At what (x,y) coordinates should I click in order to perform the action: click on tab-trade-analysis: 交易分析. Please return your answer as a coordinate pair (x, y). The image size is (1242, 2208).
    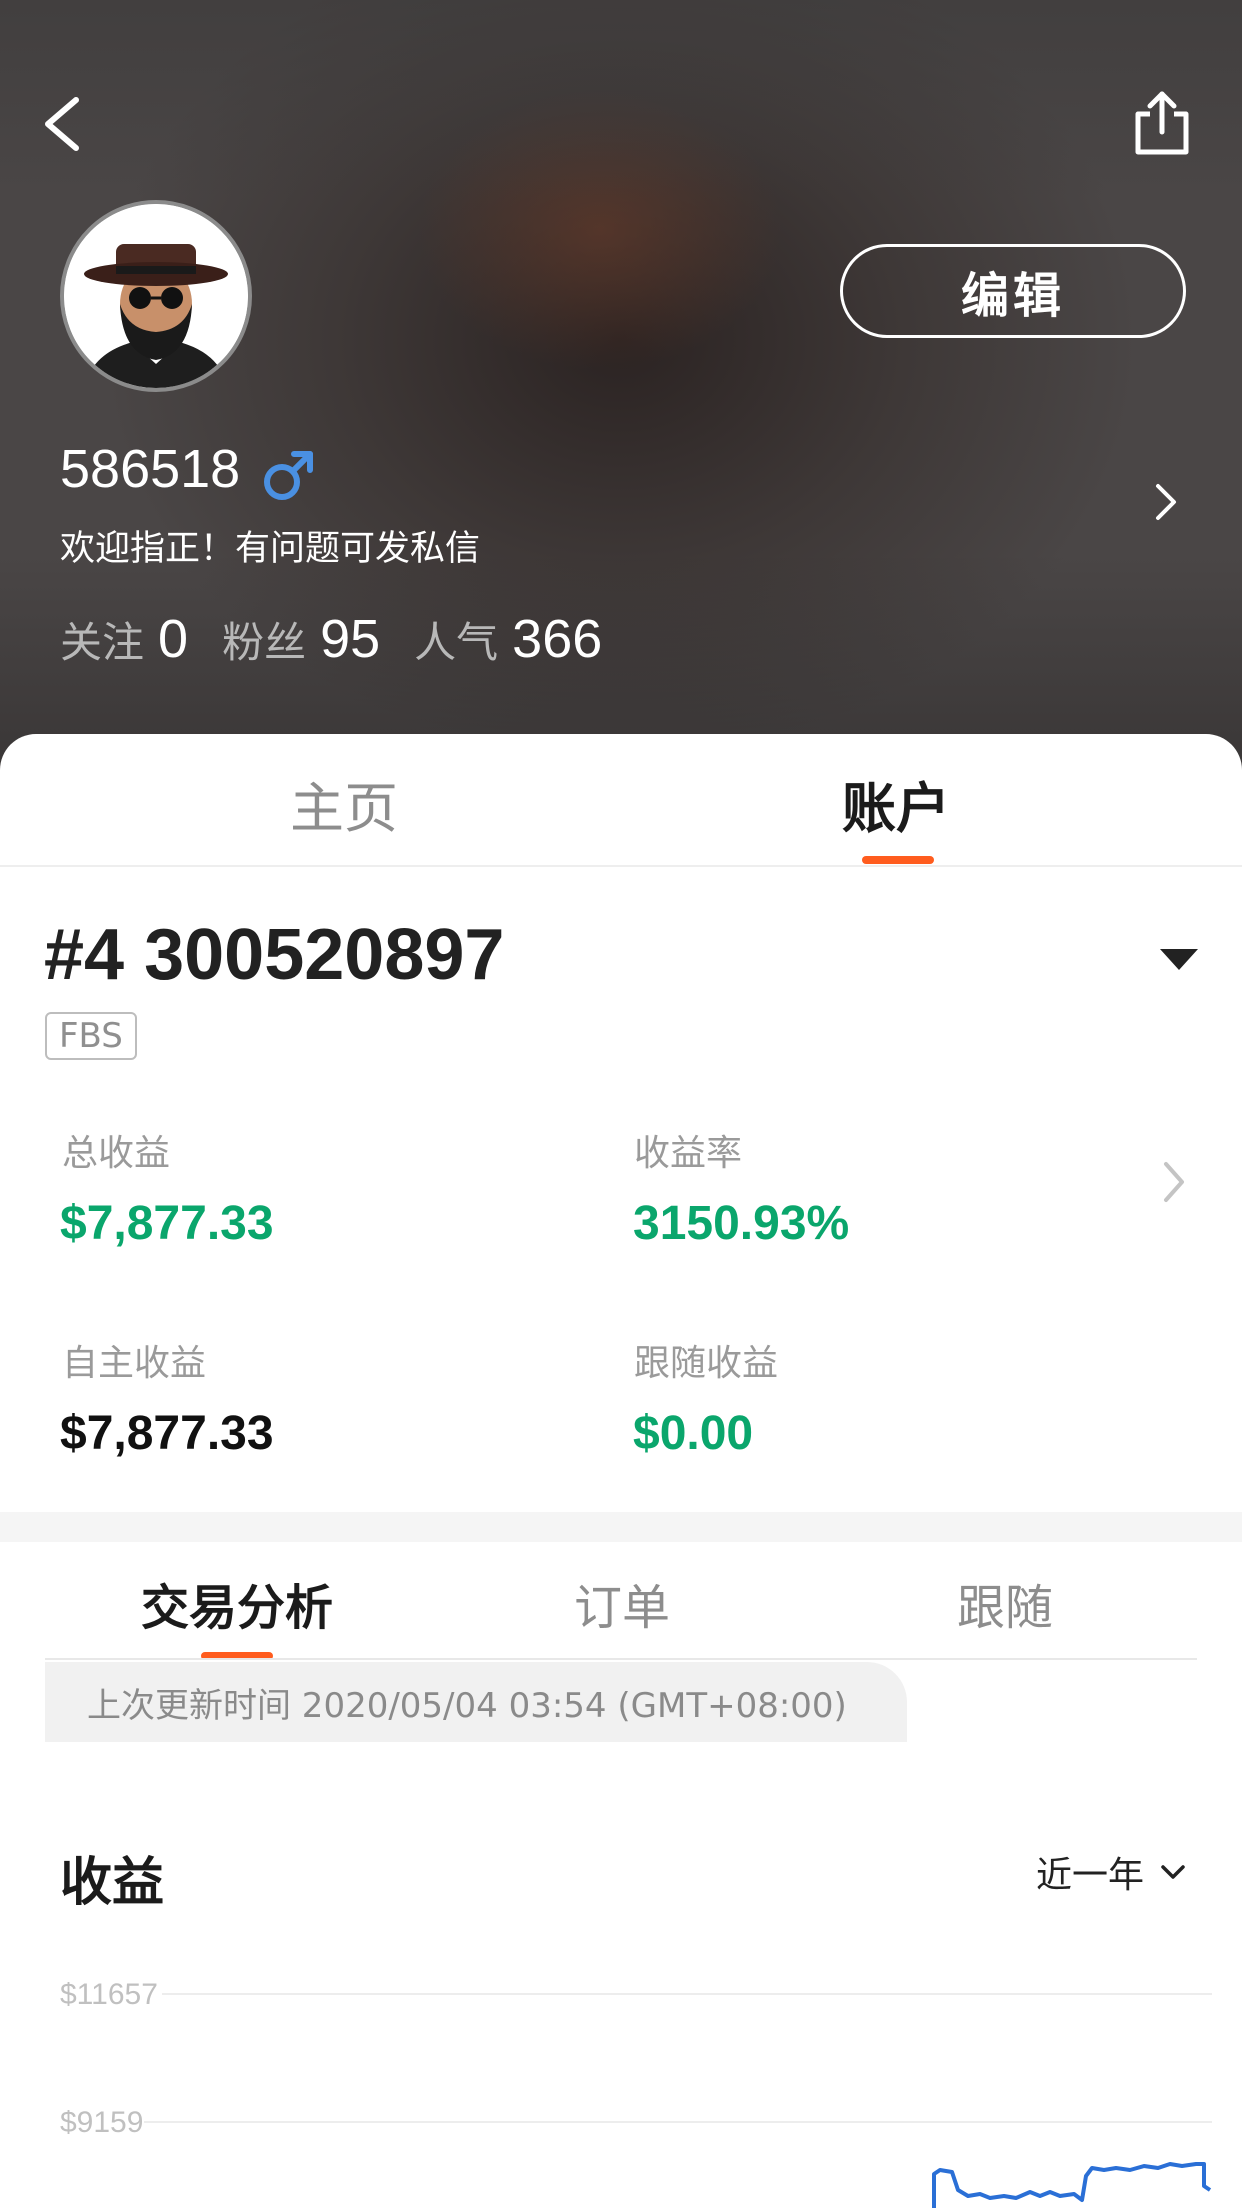
    Looking at the image, I should click on (237, 1603).